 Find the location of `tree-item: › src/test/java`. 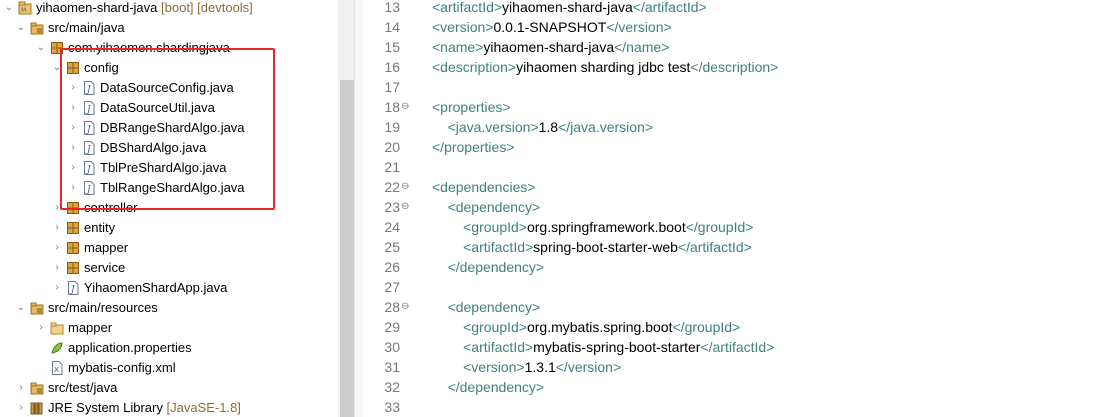

tree-item: › src/test/java is located at coordinates (169, 388).